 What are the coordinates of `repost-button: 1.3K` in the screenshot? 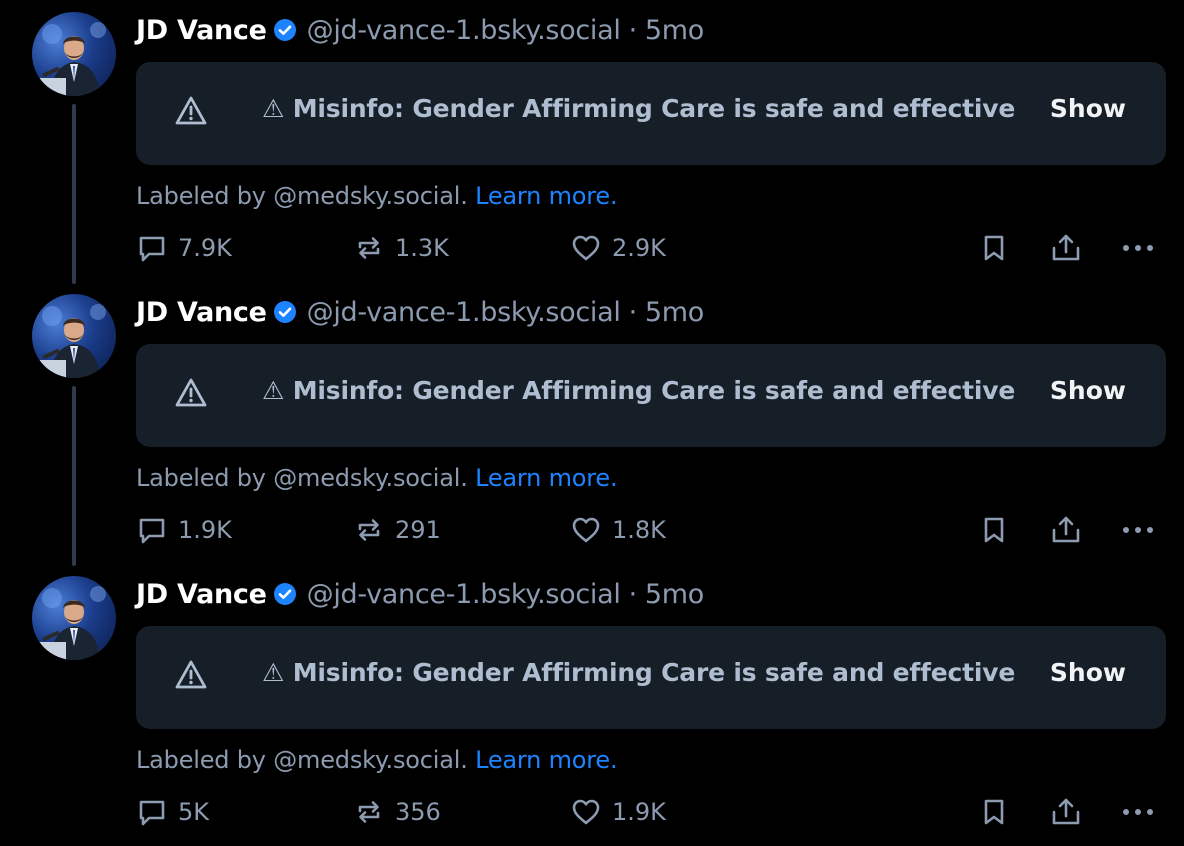 It's located at (401, 248).